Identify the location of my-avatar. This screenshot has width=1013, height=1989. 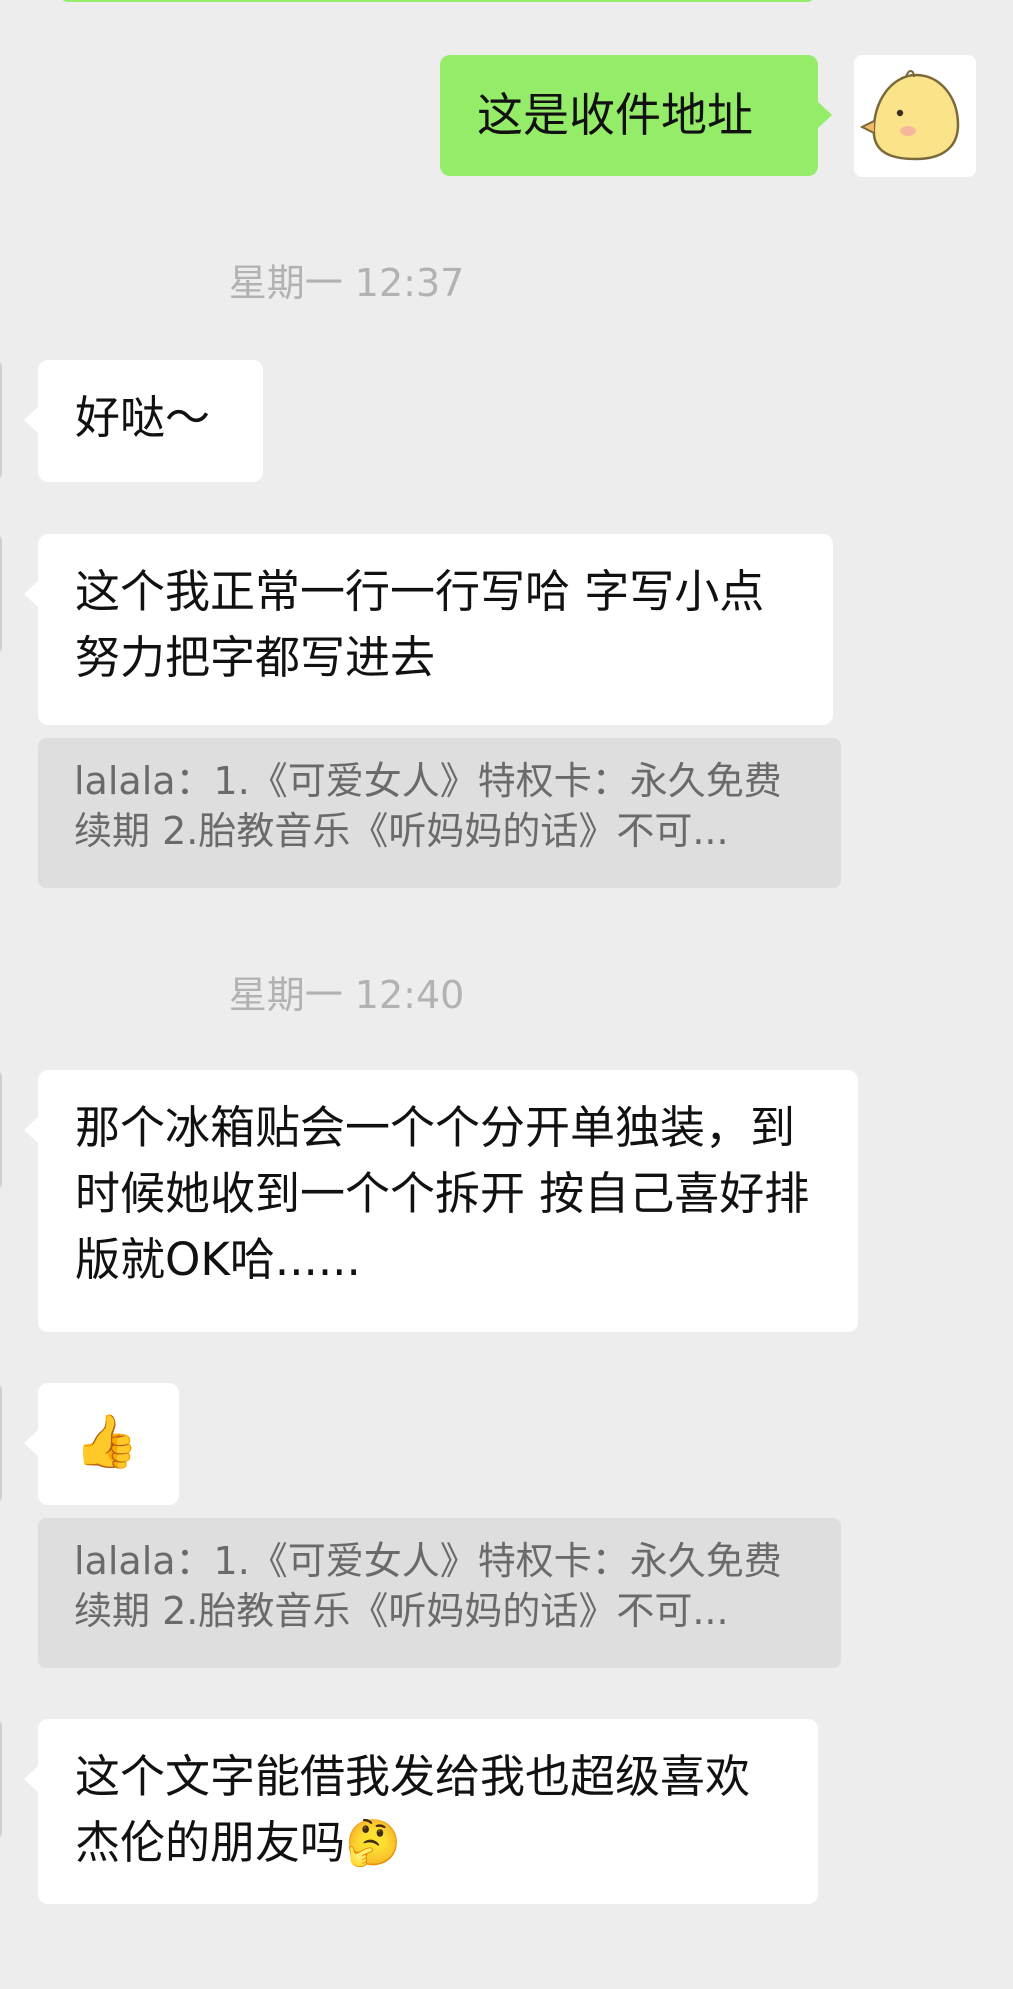
(915, 116).